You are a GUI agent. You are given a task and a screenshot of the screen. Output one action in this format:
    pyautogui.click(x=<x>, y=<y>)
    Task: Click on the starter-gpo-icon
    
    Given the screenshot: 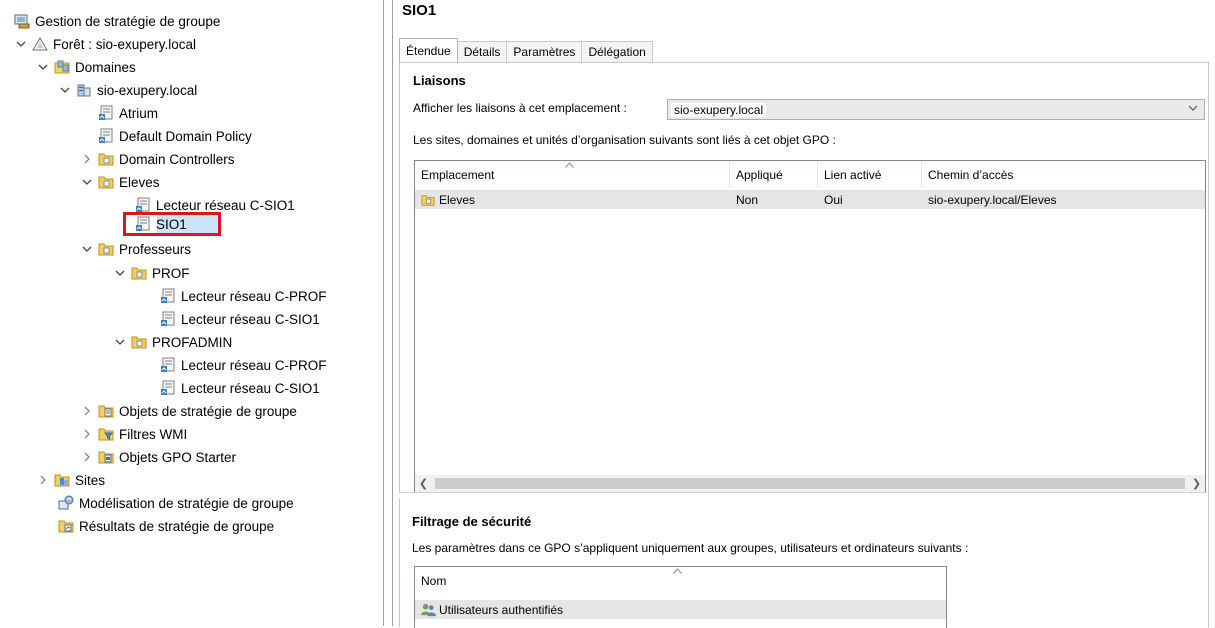 What is the action you would take?
    pyautogui.click(x=106, y=457)
    